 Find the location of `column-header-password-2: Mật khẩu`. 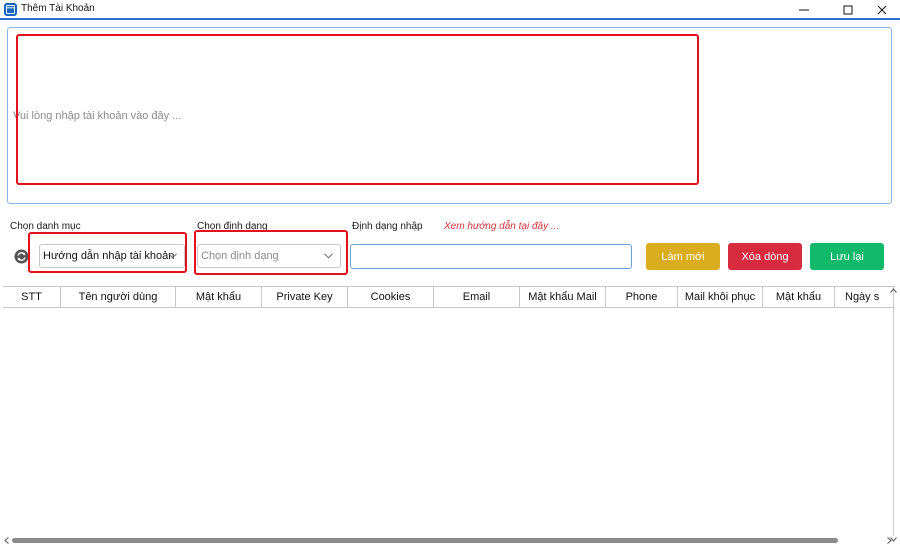

column-header-password-2: Mật khẩu is located at coordinates (798, 297).